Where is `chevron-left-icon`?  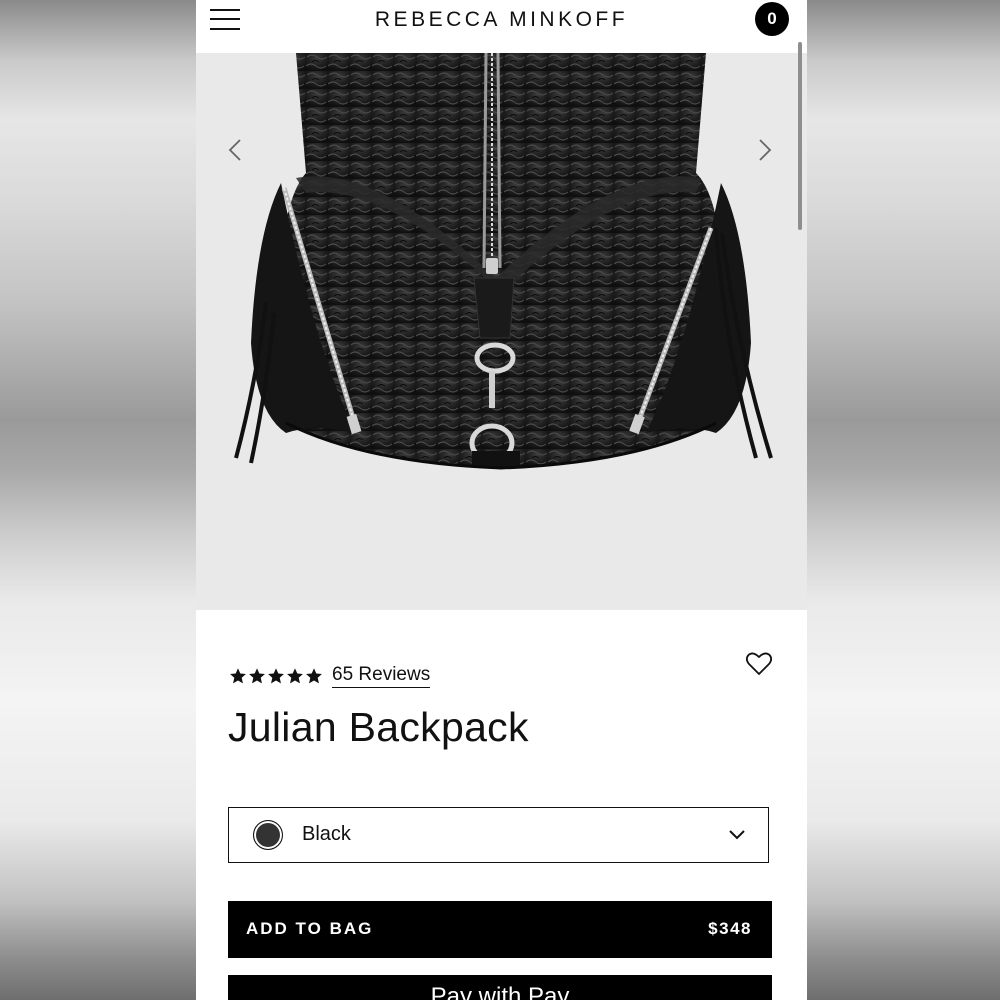
chevron-left-icon is located at coordinates (235, 150).